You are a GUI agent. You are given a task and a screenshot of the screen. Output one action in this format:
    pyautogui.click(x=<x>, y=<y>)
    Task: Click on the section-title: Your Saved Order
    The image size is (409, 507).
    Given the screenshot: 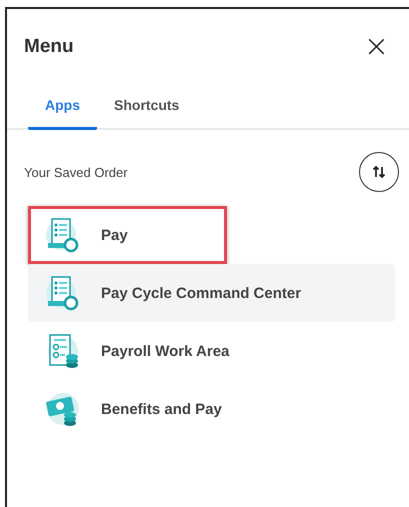 What is the action you would take?
    pyautogui.click(x=76, y=172)
    